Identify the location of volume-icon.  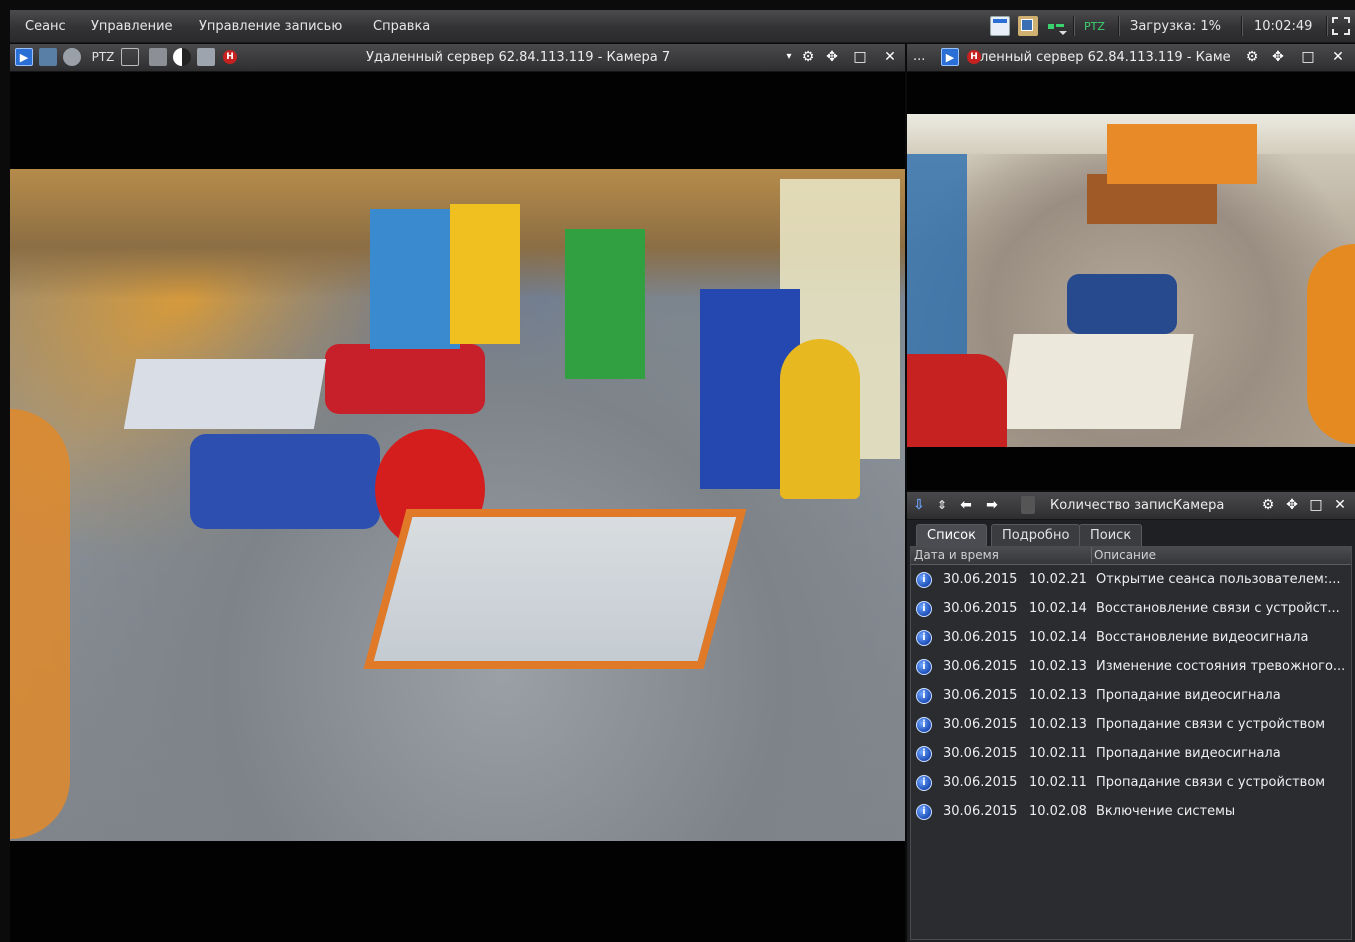
(158, 57).